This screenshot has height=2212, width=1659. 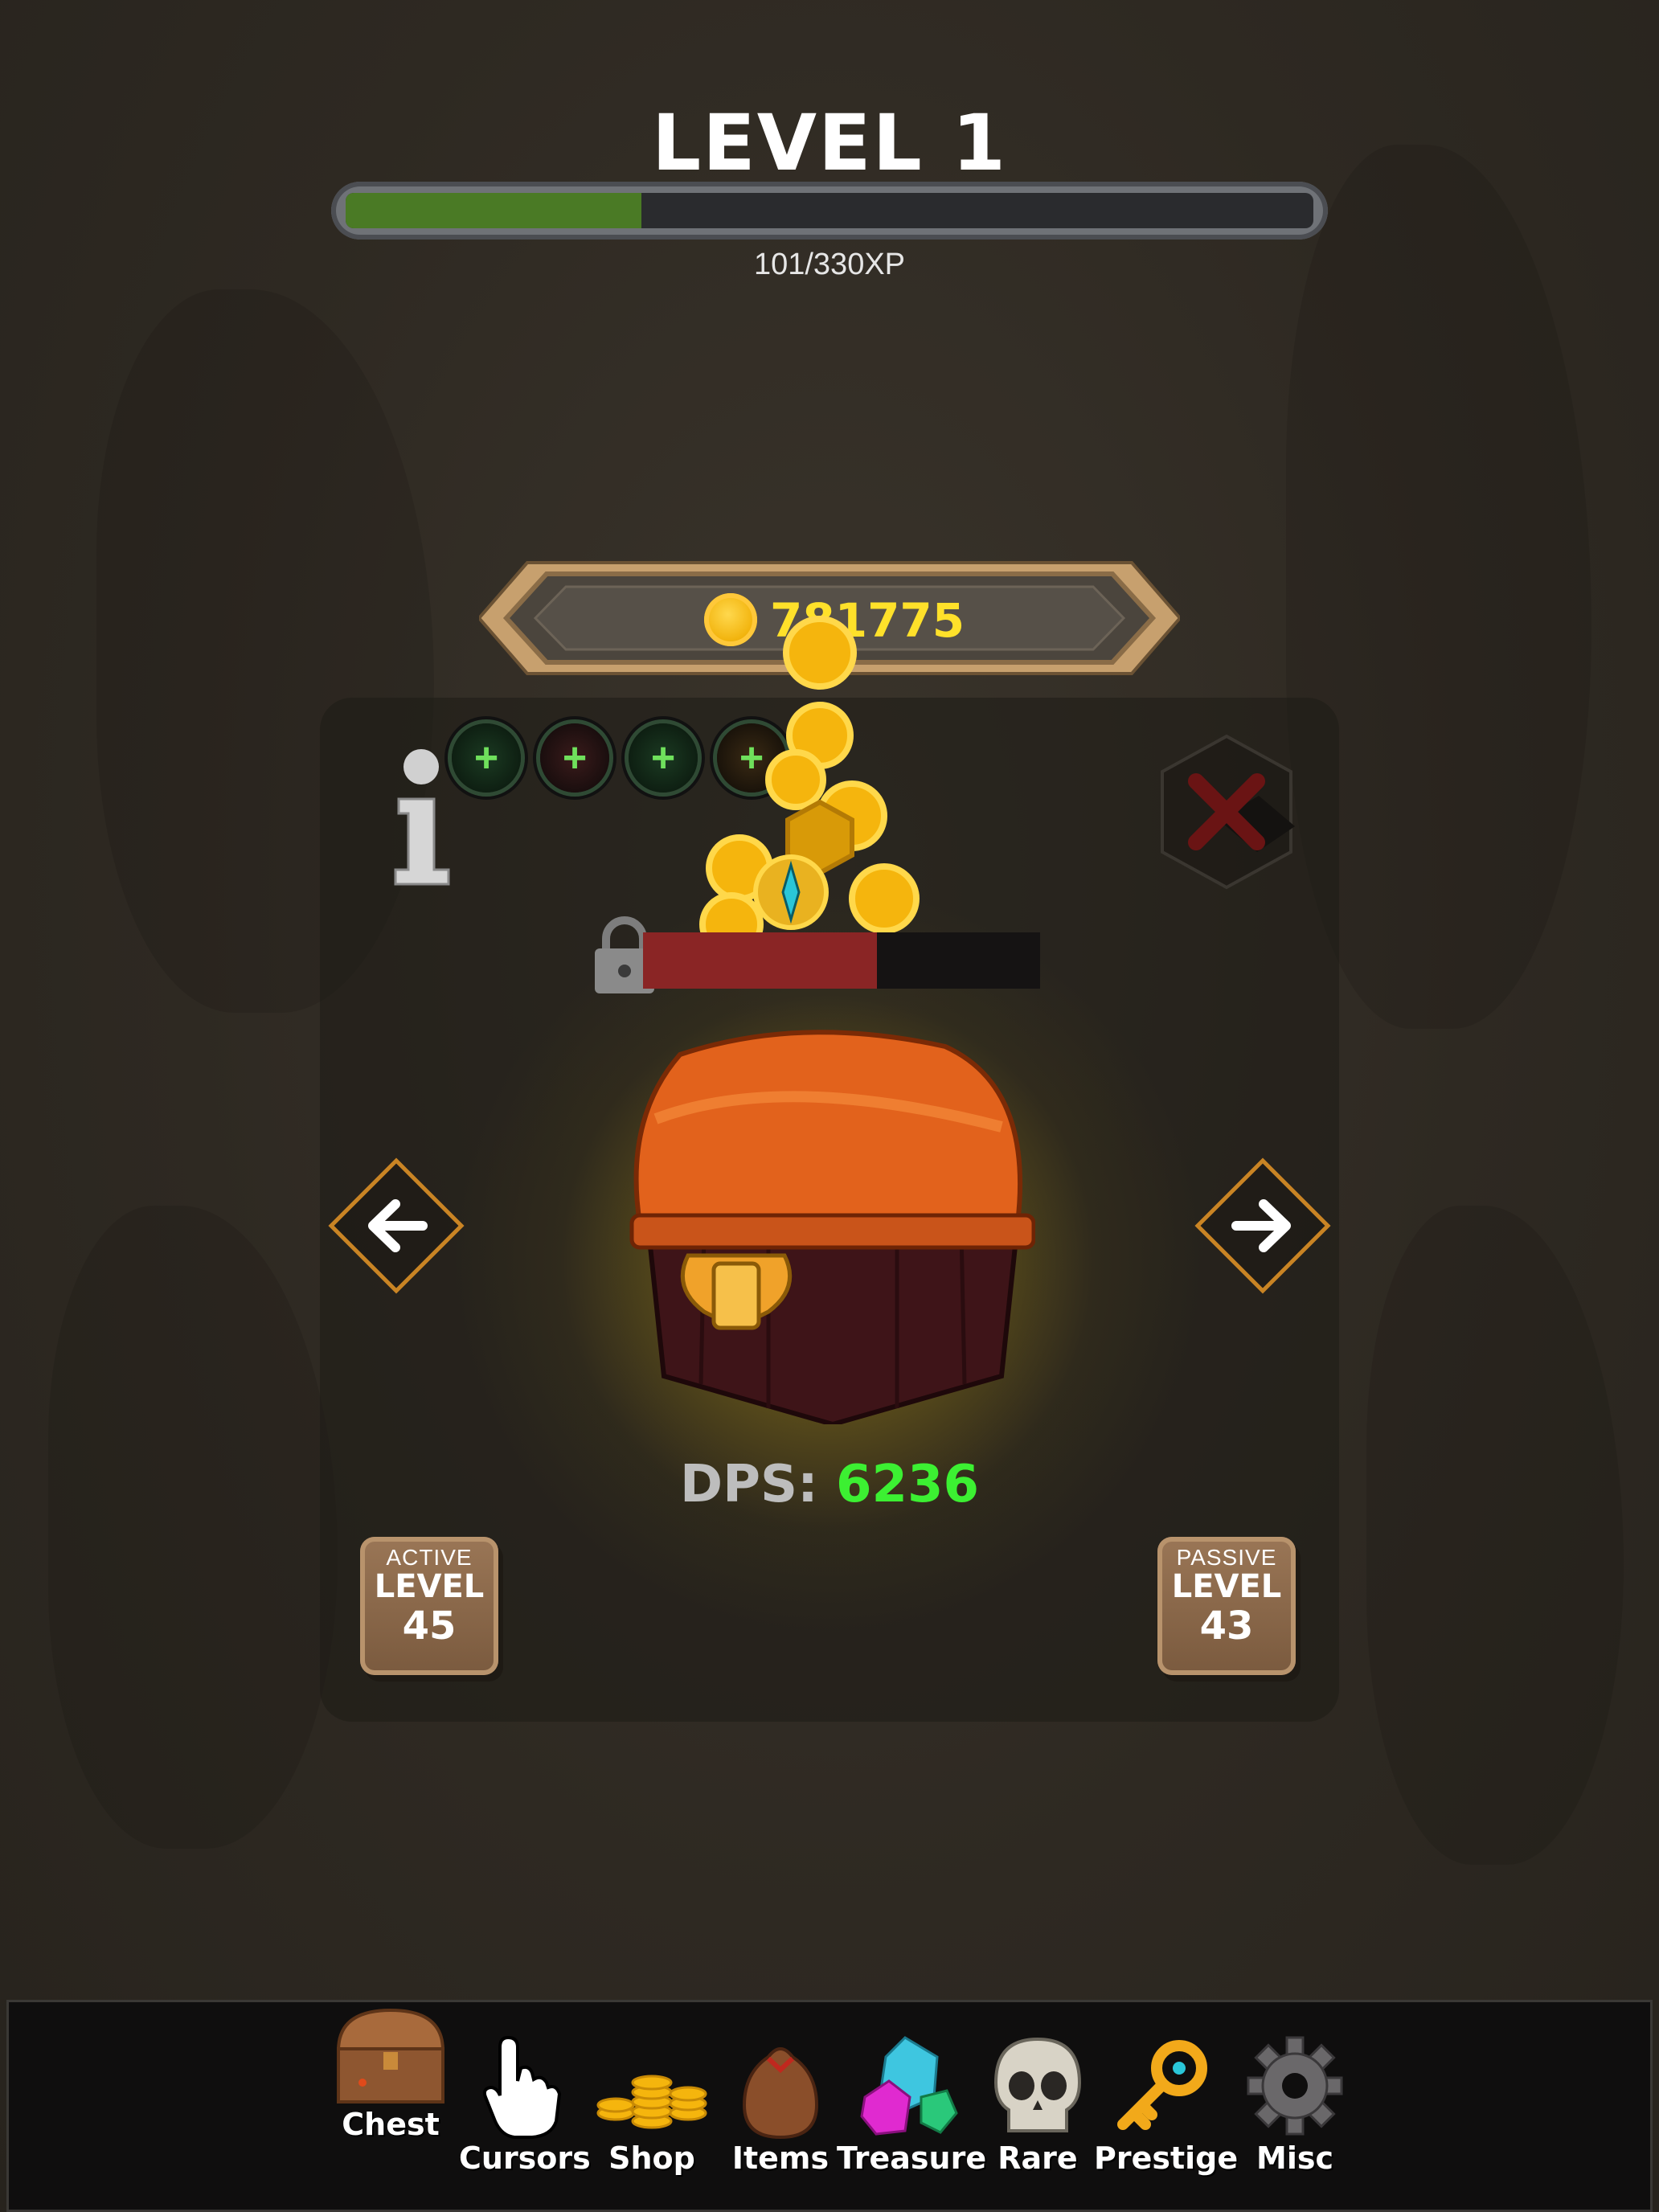 What do you see at coordinates (760, 960) in the screenshot?
I see `chest-health-fill` at bounding box center [760, 960].